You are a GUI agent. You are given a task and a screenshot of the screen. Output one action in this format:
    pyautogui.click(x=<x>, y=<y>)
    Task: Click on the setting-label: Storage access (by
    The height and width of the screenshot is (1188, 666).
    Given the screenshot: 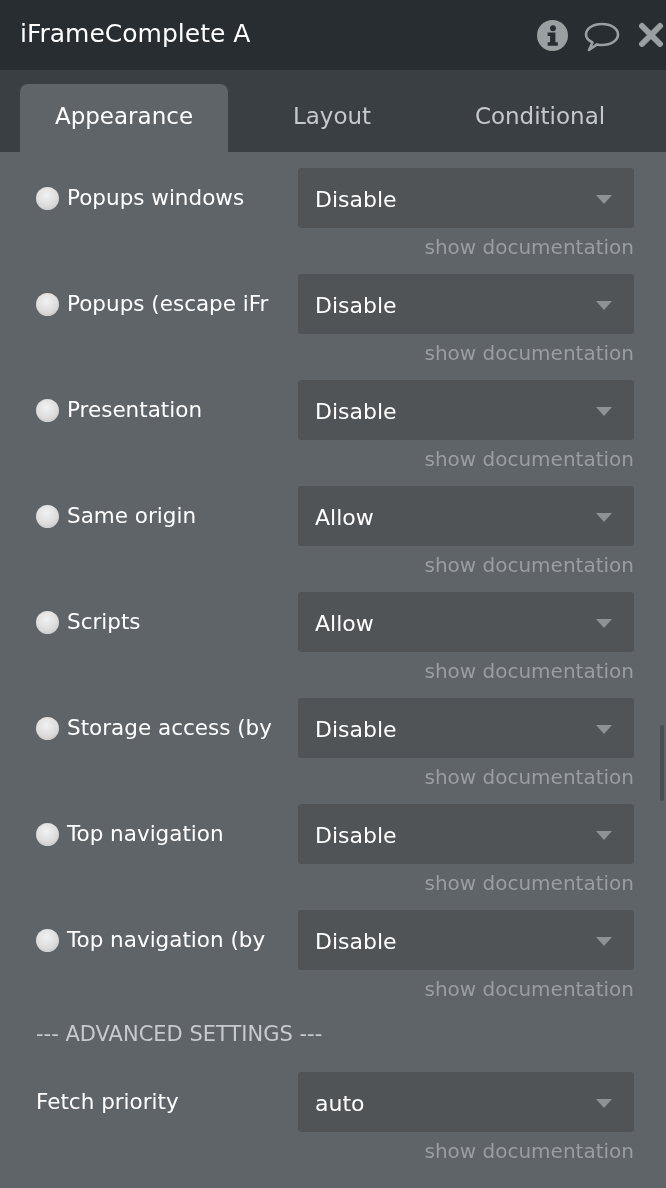 What is the action you would take?
    pyautogui.click(x=169, y=728)
    